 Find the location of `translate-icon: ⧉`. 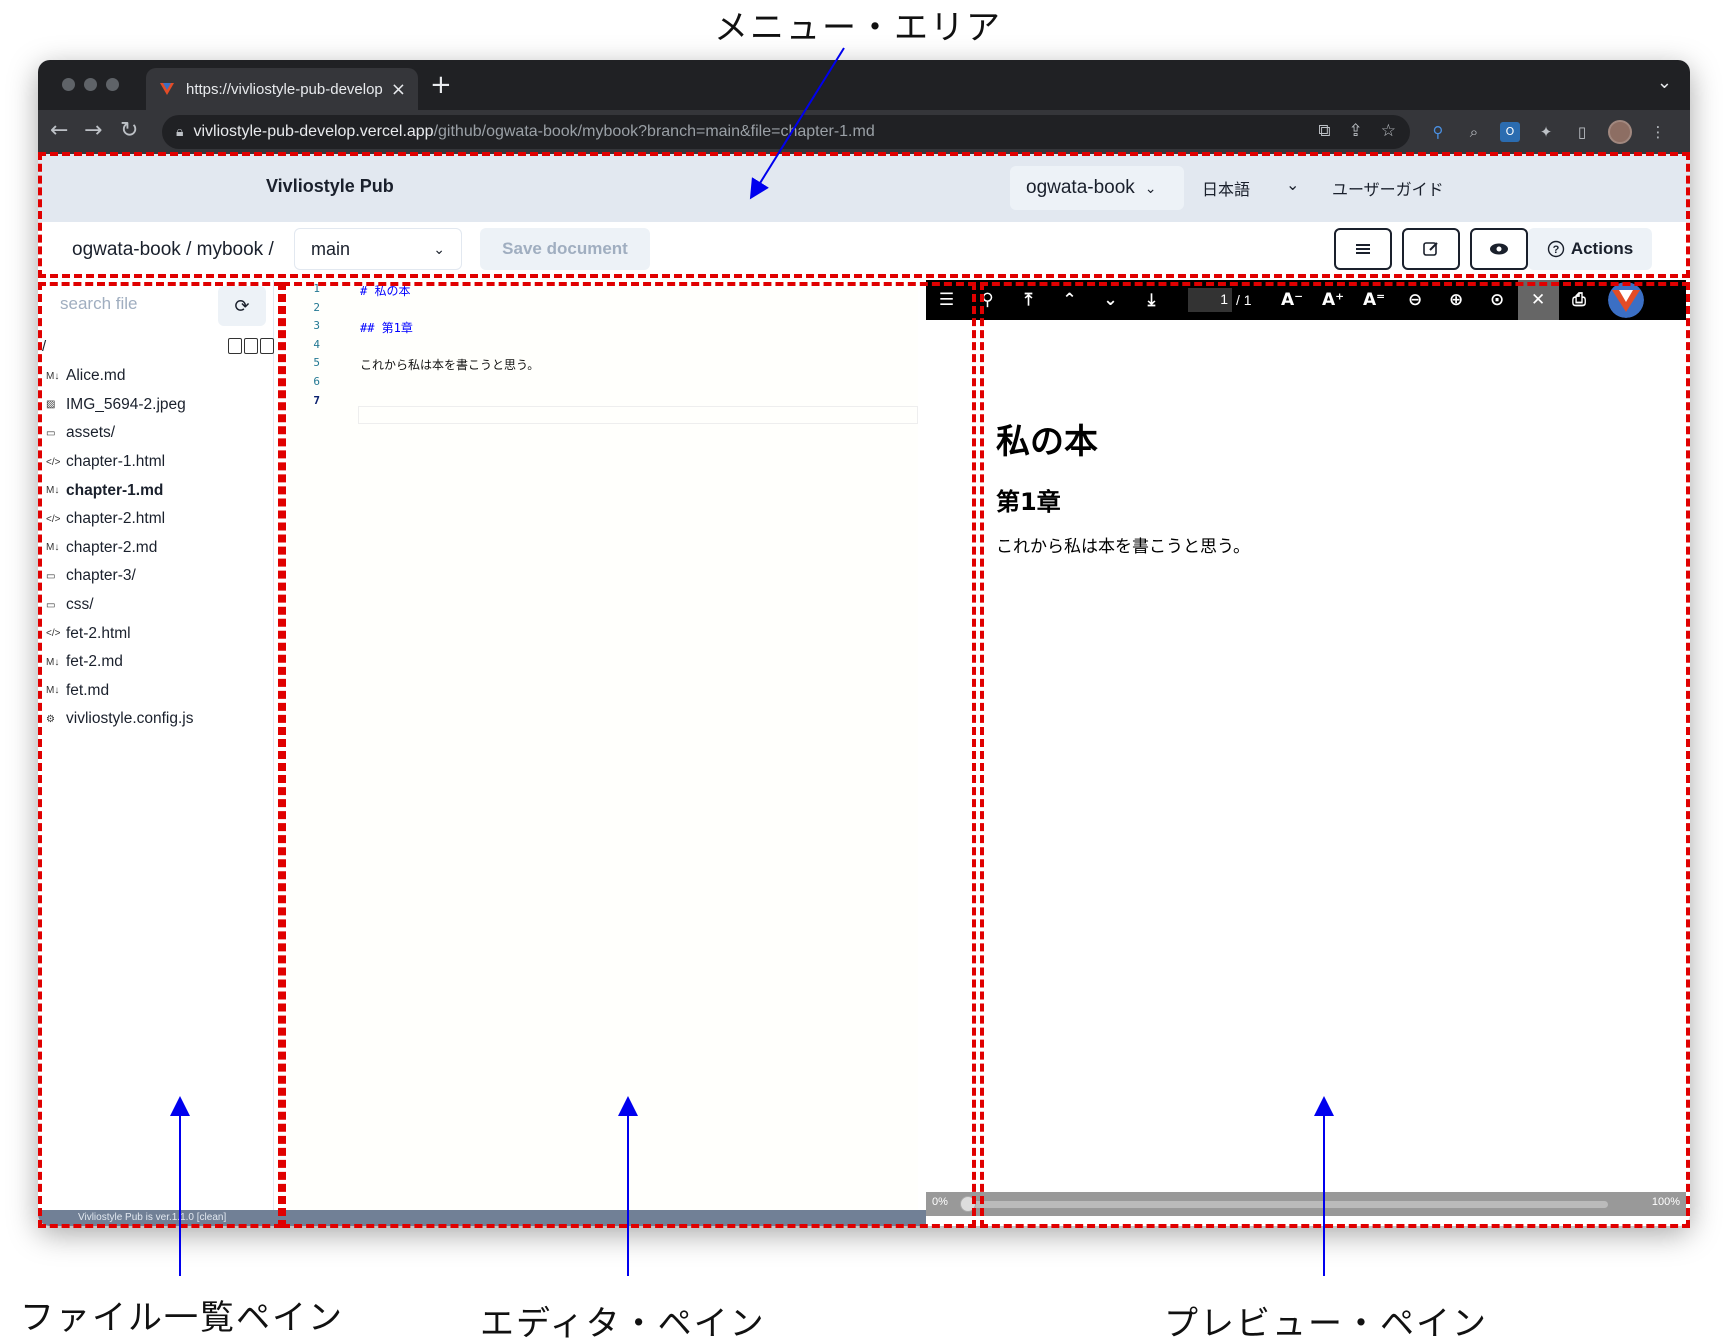

translate-icon: ⧉ is located at coordinates (1324, 131).